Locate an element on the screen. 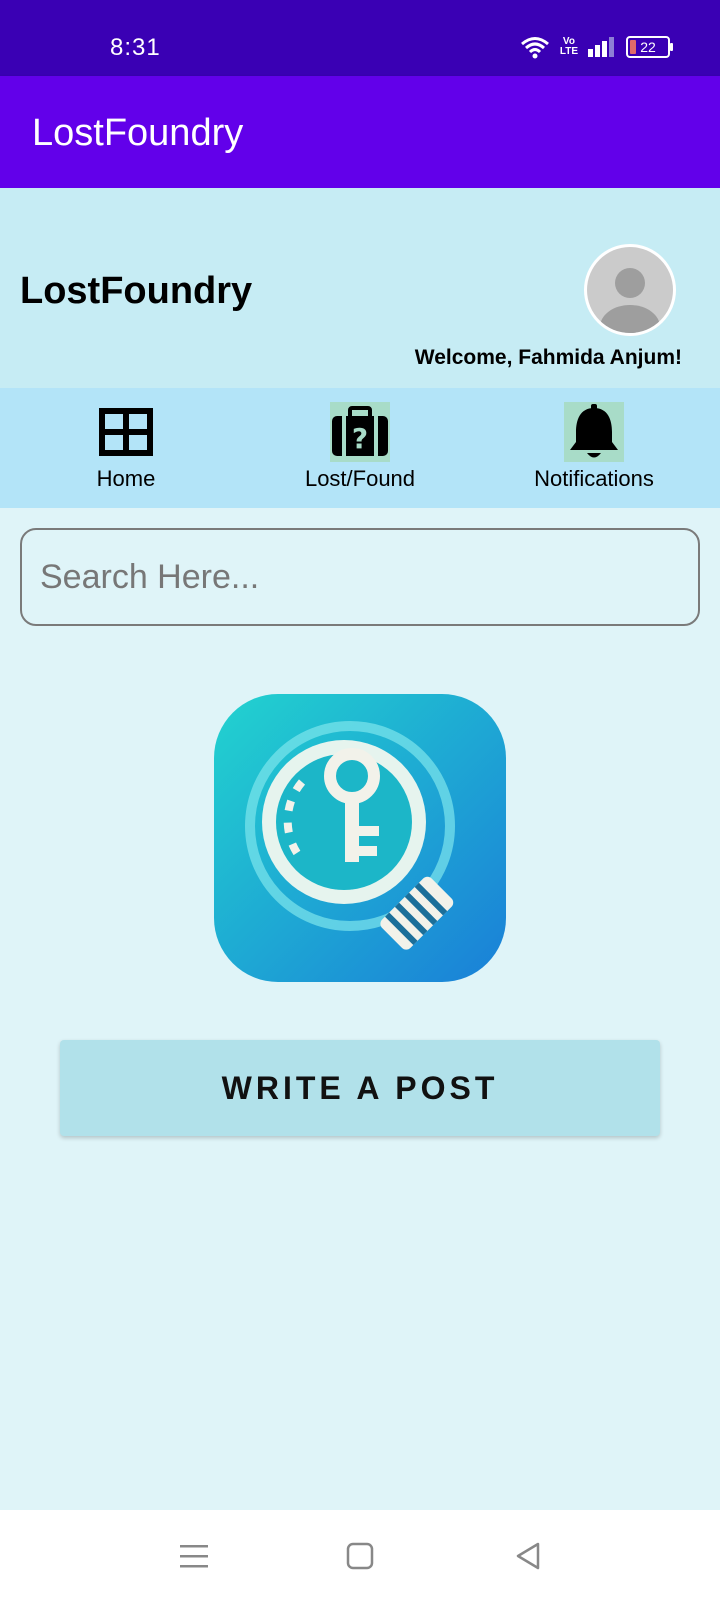  battery-icon: 22 is located at coordinates (649, 47).